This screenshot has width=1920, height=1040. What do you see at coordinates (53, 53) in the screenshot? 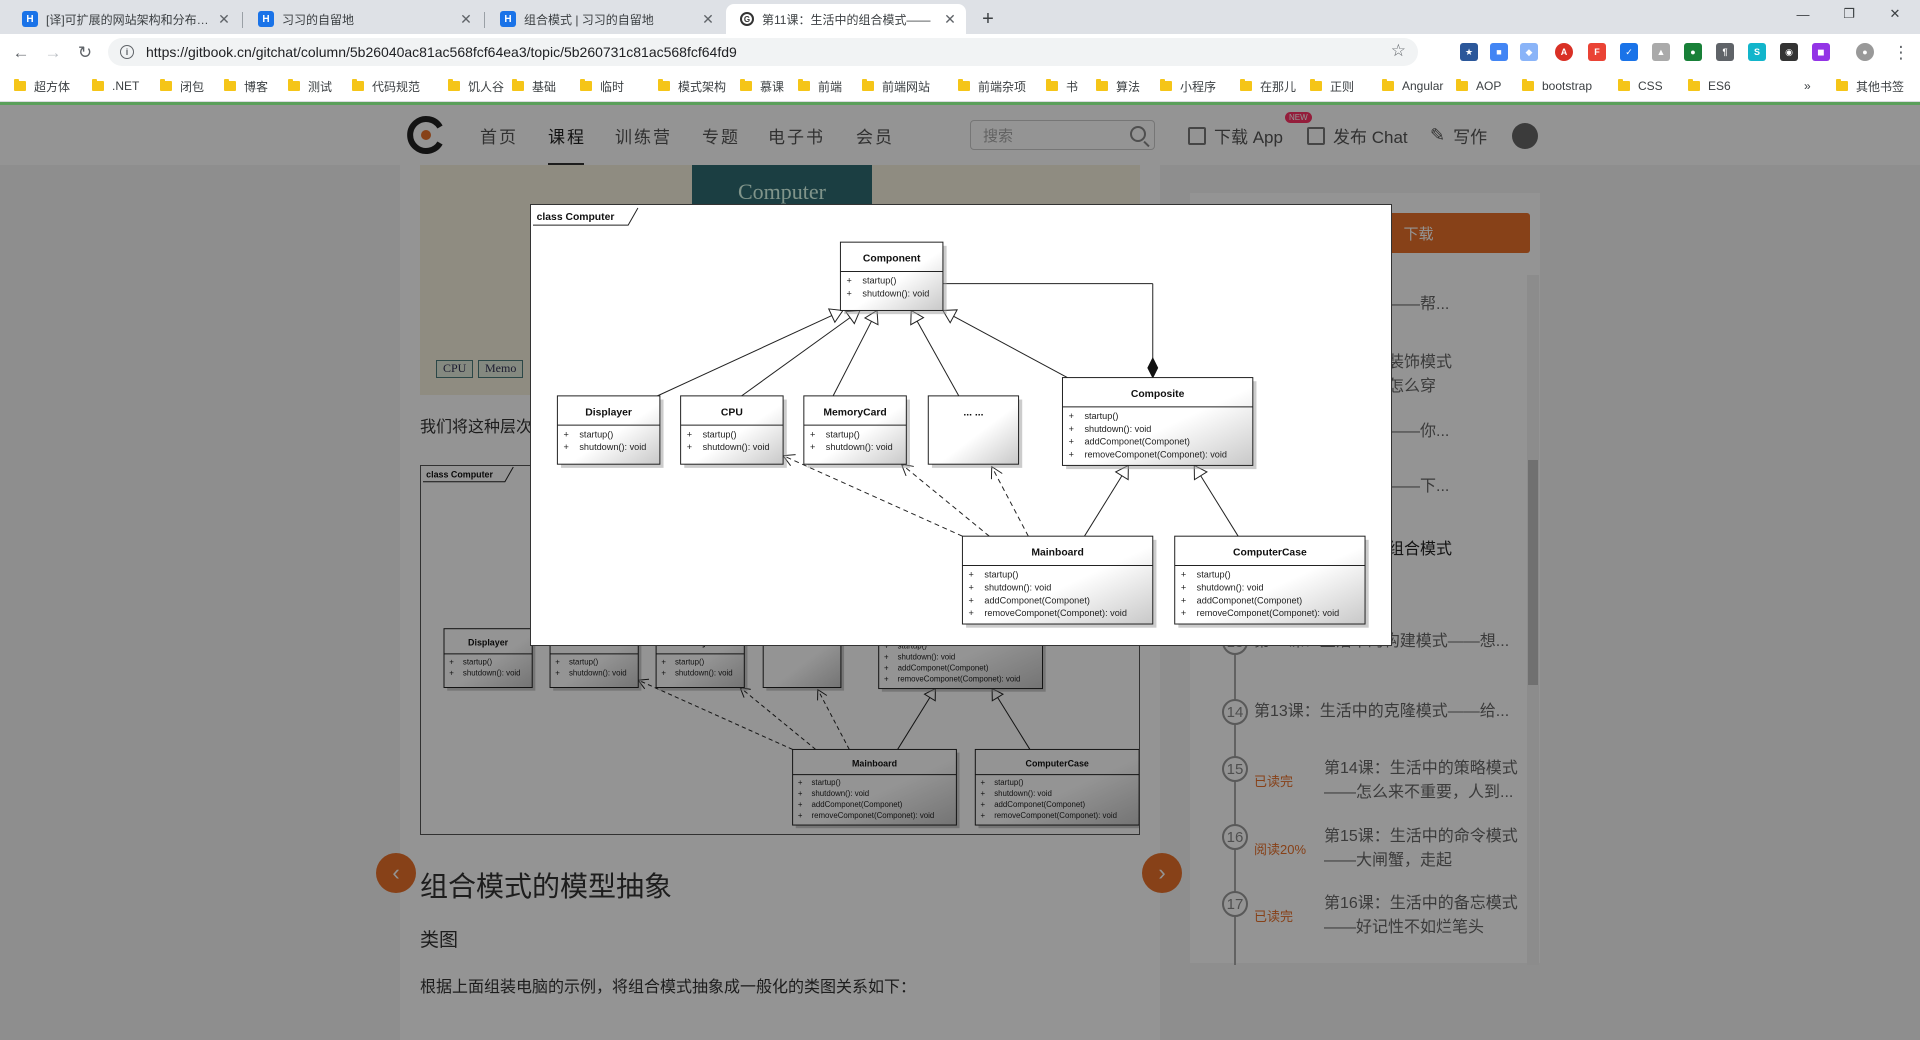
I see `forward-button: →` at bounding box center [53, 53].